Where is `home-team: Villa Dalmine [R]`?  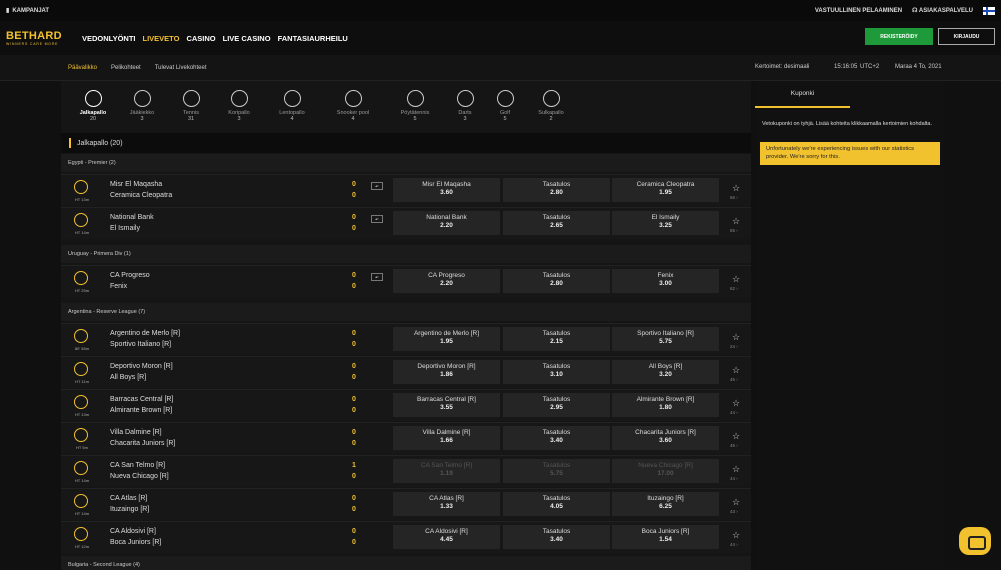 home-team: Villa Dalmine [R] is located at coordinates (136, 432).